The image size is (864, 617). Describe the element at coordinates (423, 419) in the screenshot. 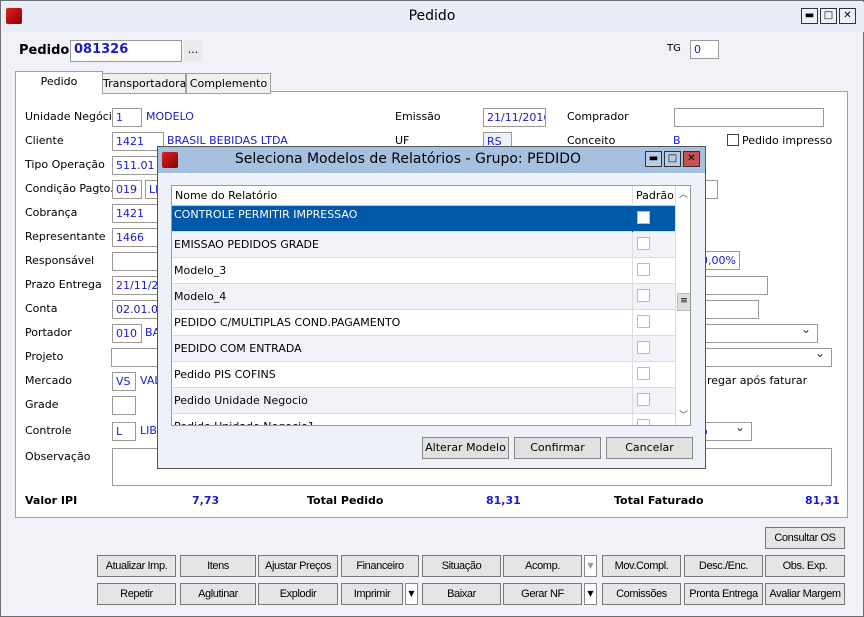

I see `report-row: Pedido Unidade Negocio1` at that location.